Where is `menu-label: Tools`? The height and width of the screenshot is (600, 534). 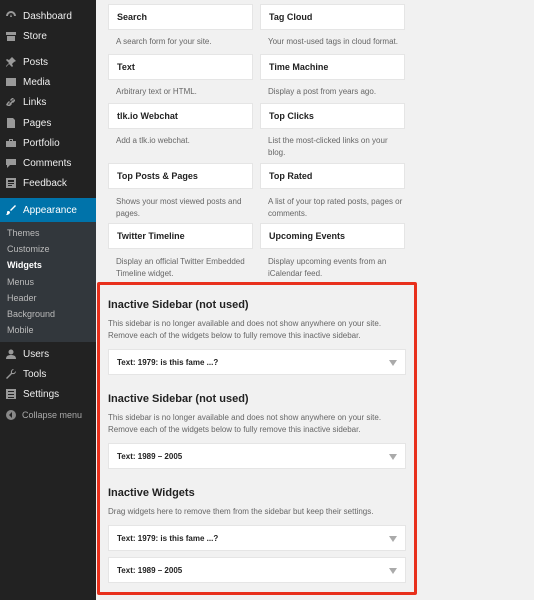 menu-label: Tools is located at coordinates (35, 374).